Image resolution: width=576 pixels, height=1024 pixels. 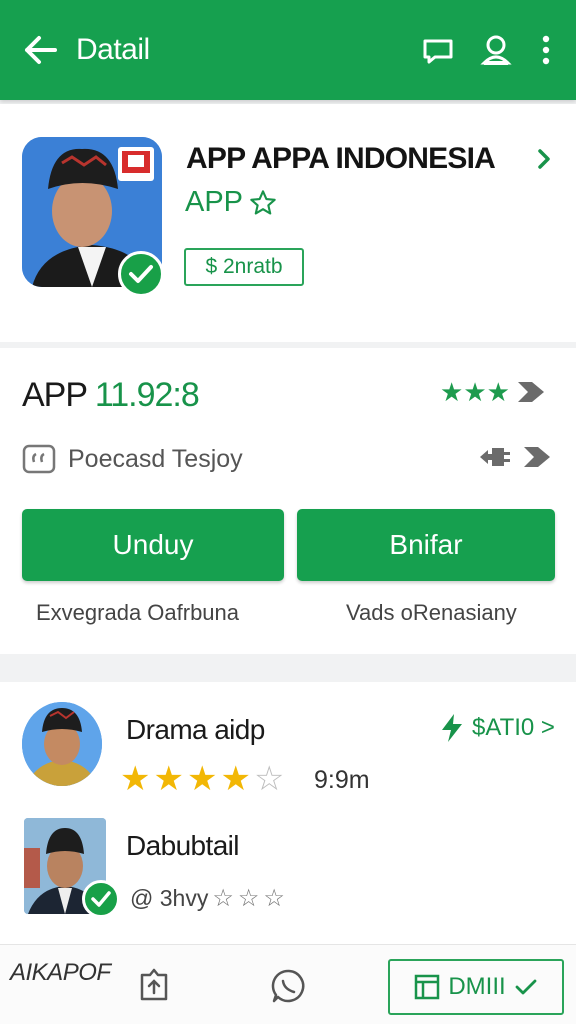 I want to click on bottom-bar: AIKAPOF DMIII, so click(x=288, y=984).